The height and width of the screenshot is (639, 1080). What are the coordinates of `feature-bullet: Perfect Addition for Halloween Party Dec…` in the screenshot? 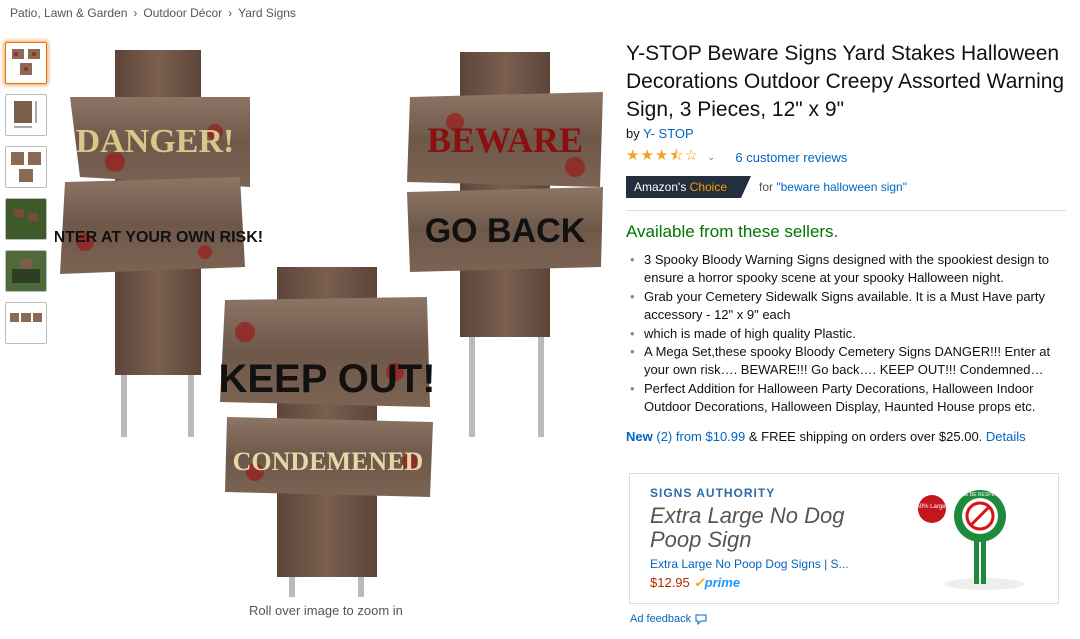 It's located at (848, 398).